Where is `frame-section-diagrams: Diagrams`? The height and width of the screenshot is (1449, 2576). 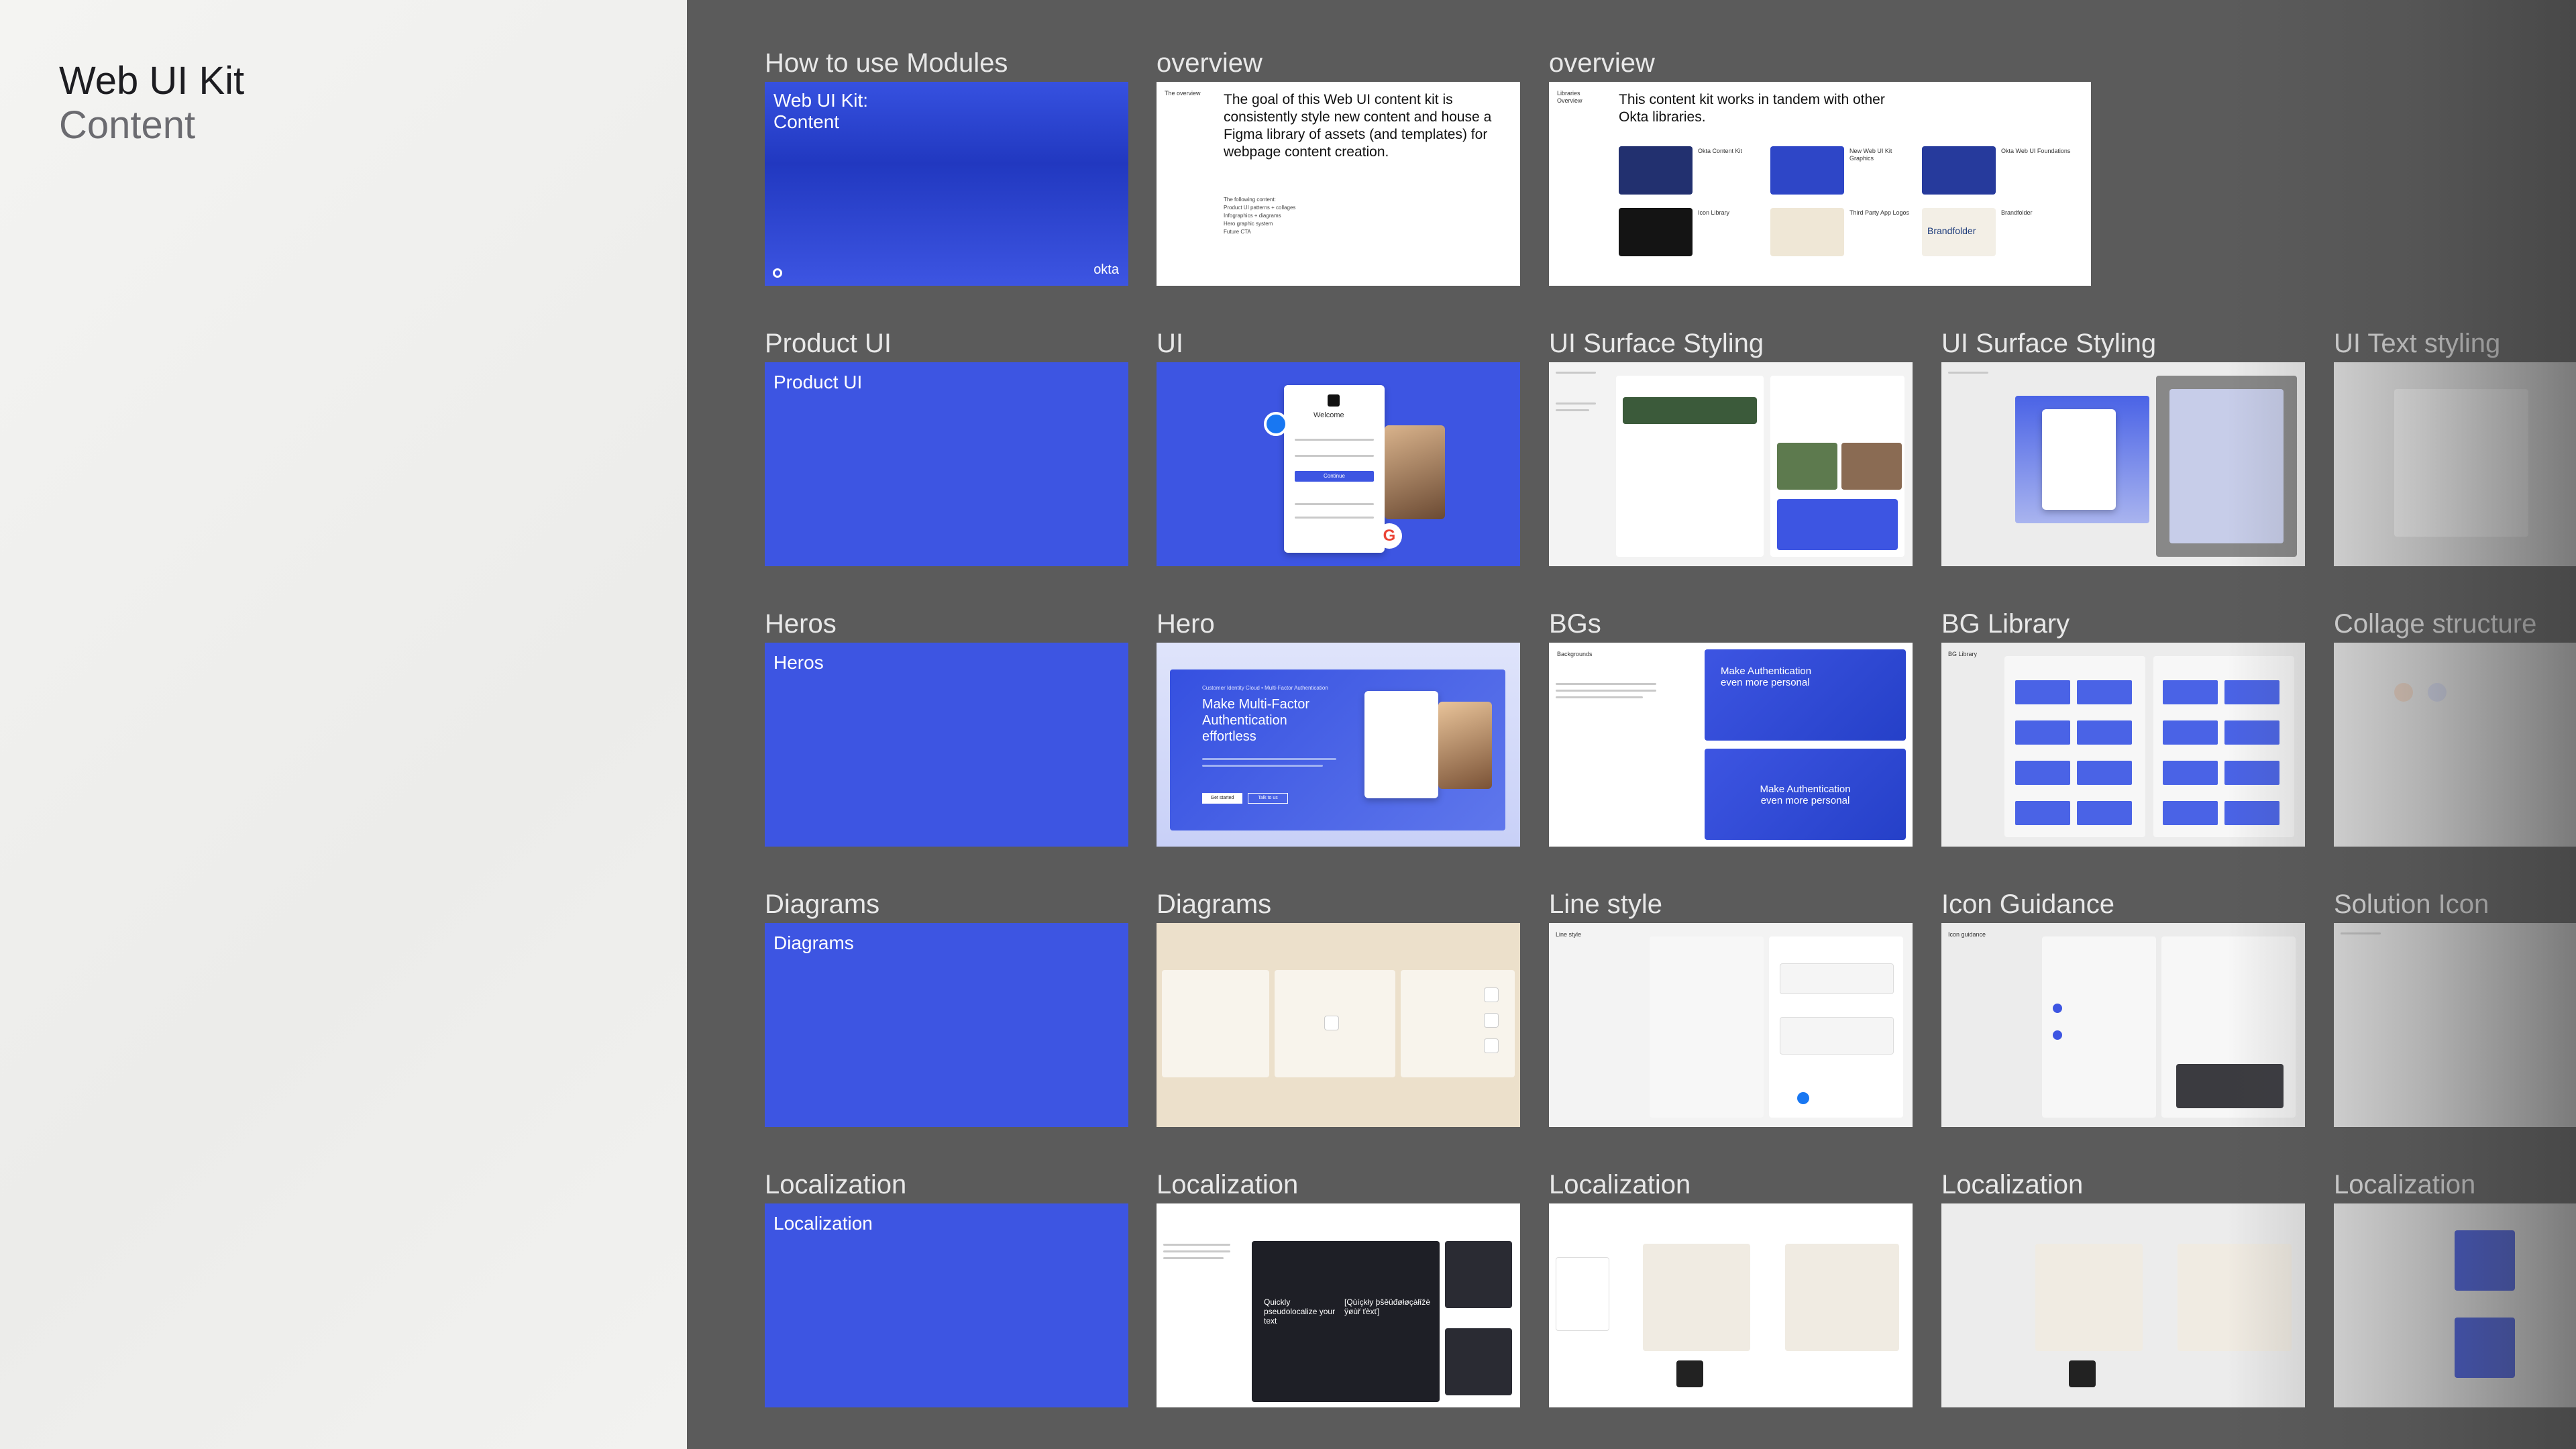
frame-section-diagrams: Diagrams is located at coordinates (946, 1025).